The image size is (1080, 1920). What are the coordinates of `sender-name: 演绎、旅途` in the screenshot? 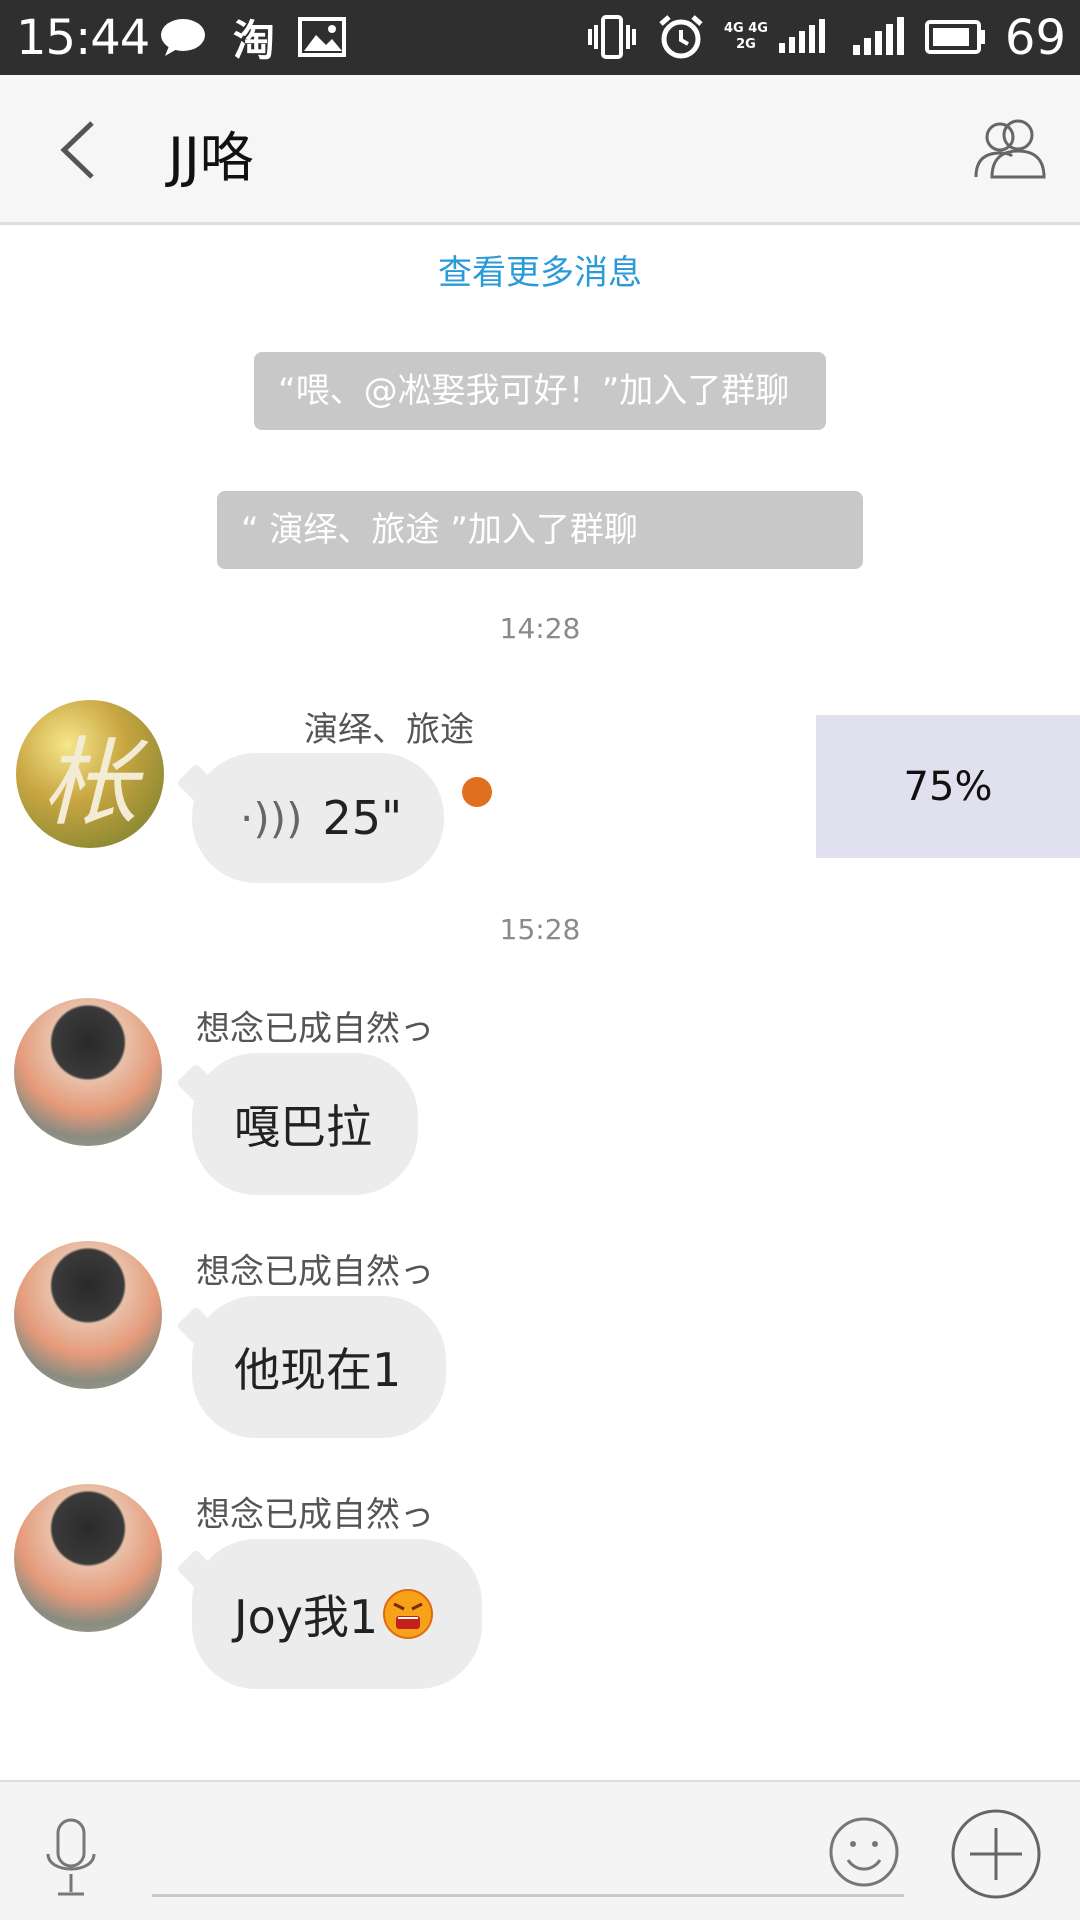 It's located at (389, 730).